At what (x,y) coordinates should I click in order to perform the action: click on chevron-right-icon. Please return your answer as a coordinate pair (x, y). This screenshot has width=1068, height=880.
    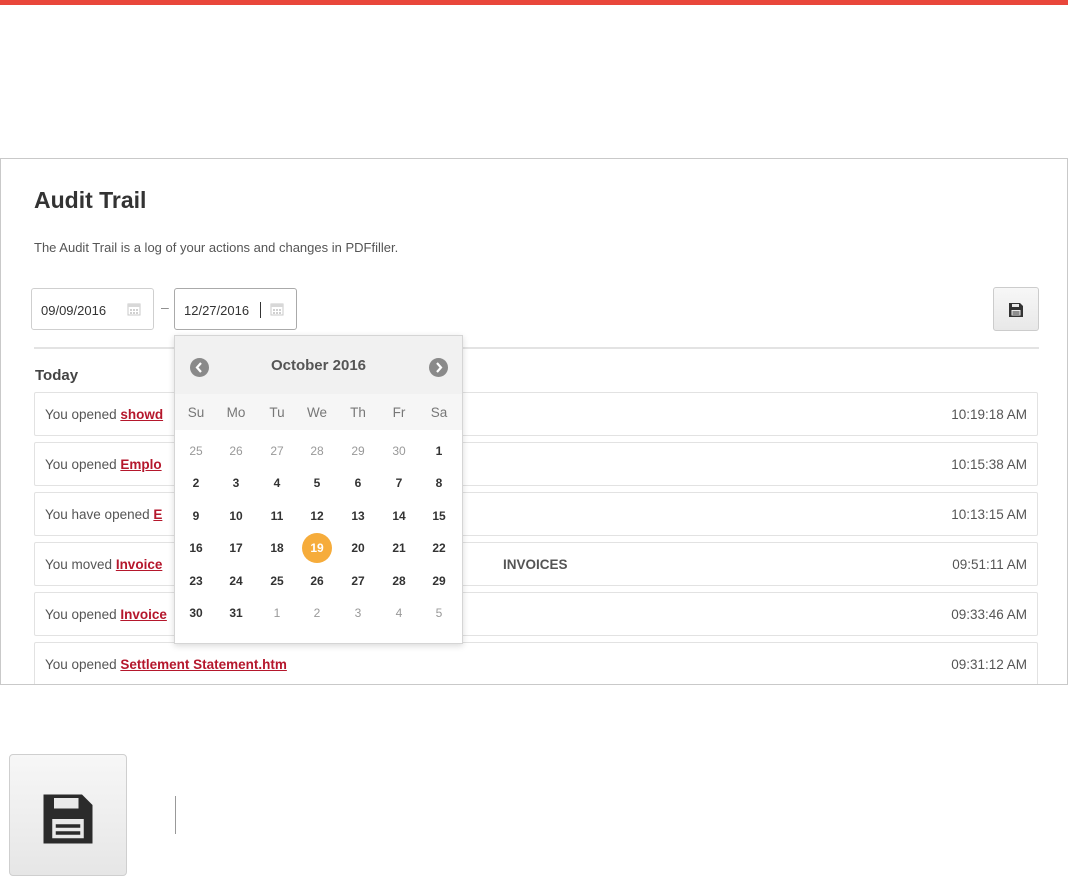
    Looking at the image, I should click on (439, 367).